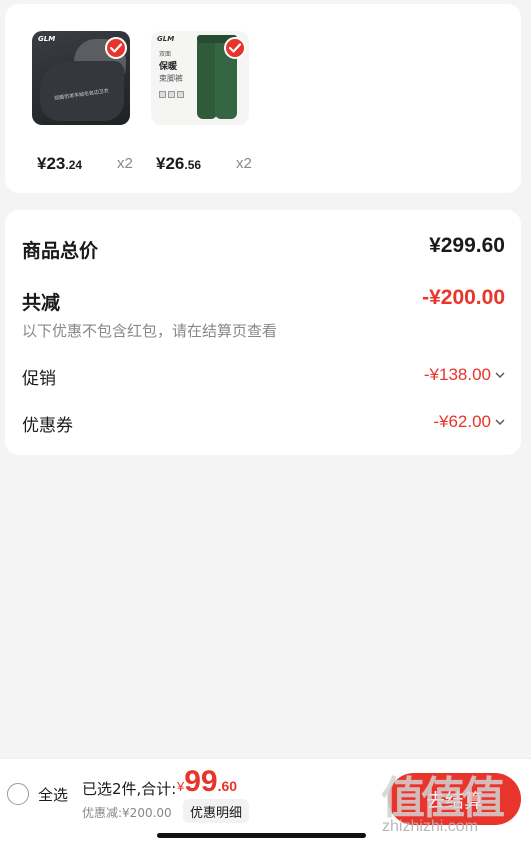  What do you see at coordinates (193, 165) in the screenshot?
I see `price-decimal: .56` at bounding box center [193, 165].